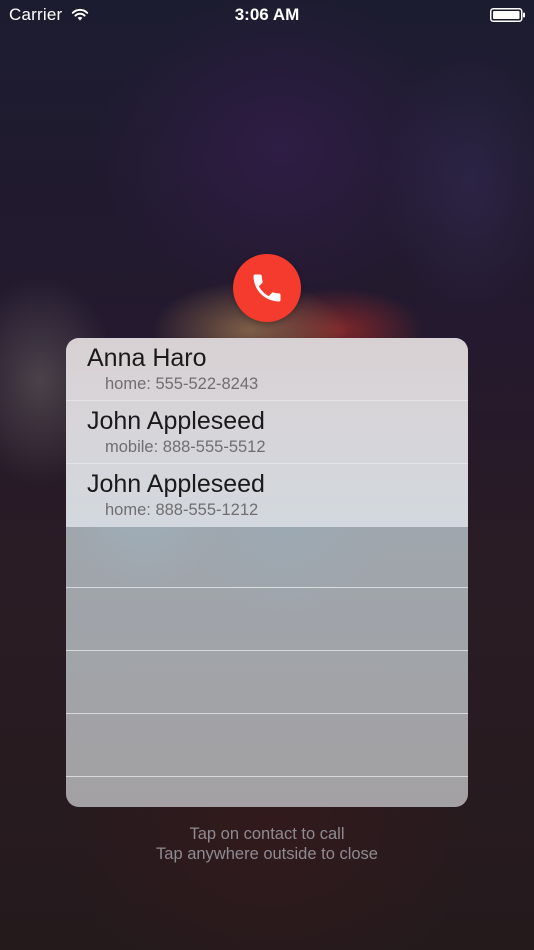 The height and width of the screenshot is (950, 534). I want to click on contact-row: Anna Haro home: 555-522-8243, so click(267, 369).